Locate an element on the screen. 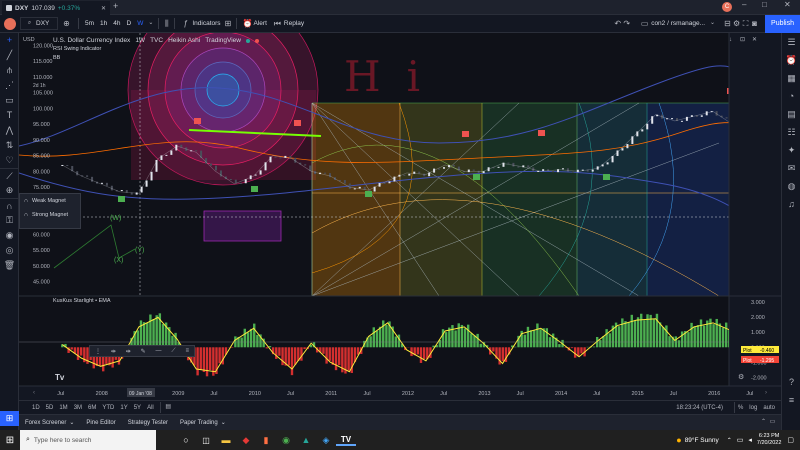 Image resolution: width=800 pixels, height=450 pixels. visibility-icon: ◉ is located at coordinates (9, 235).